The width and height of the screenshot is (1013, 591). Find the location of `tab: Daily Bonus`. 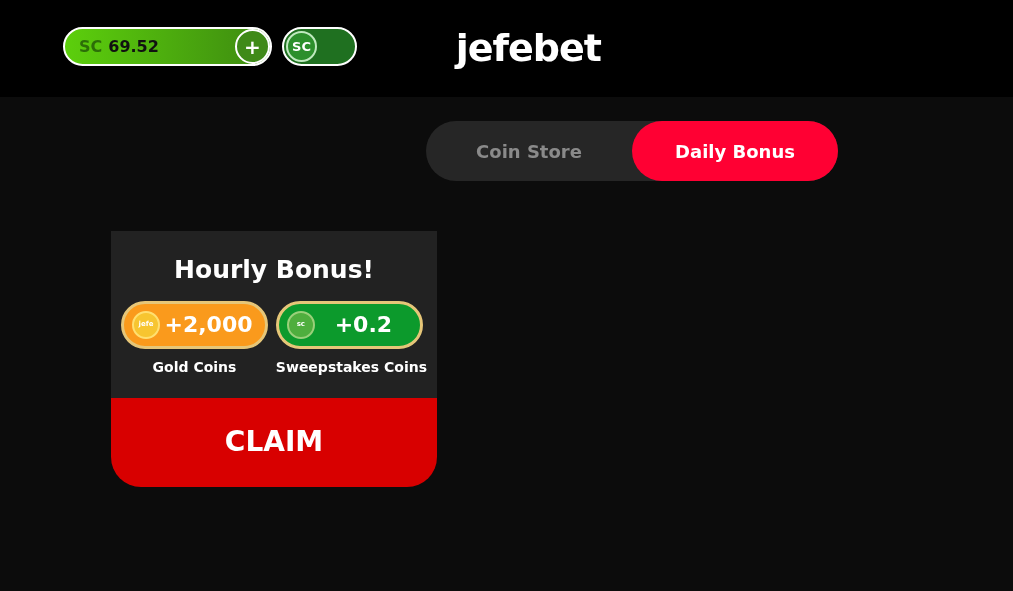

tab: Daily Bonus is located at coordinates (735, 151).